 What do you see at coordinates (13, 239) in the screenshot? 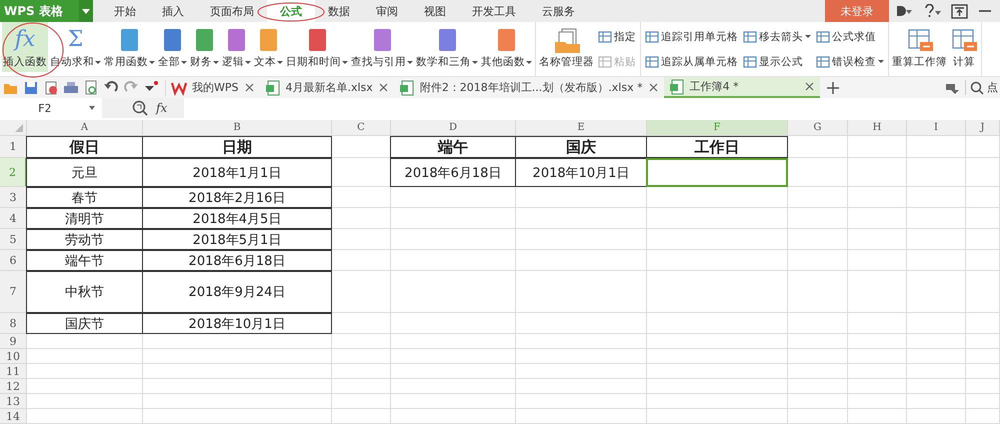
I see `row-header: 5` at bounding box center [13, 239].